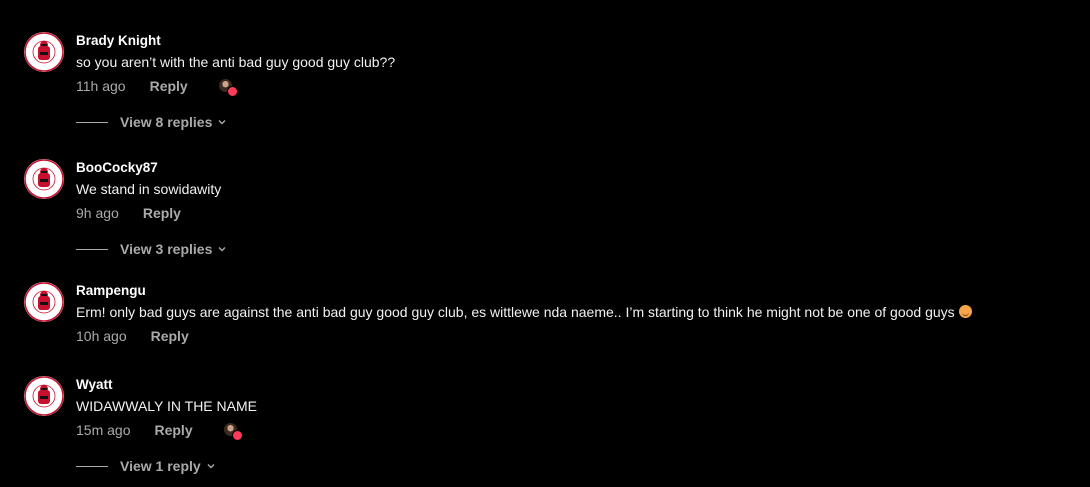 The width and height of the screenshot is (1090, 487). What do you see at coordinates (149, 189) in the screenshot?
I see `comment-text: We stand in sowidawity` at bounding box center [149, 189].